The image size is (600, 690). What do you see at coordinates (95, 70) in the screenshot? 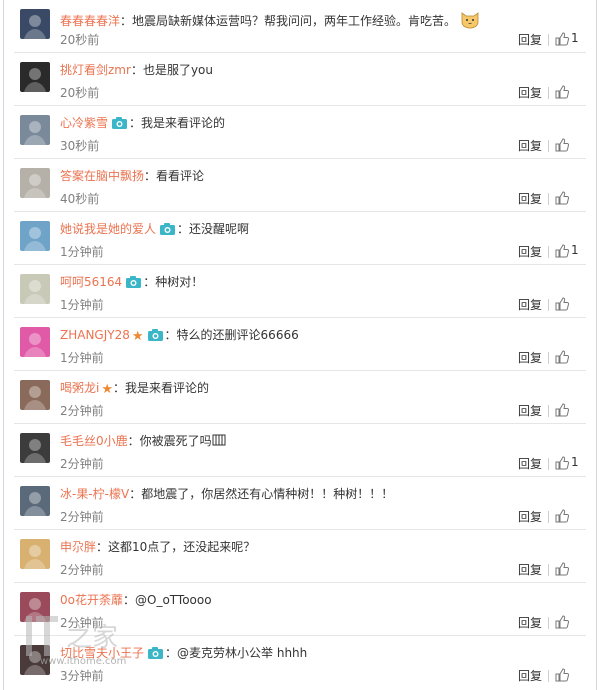
I see `username-link: 挑灯看剑zmr` at bounding box center [95, 70].